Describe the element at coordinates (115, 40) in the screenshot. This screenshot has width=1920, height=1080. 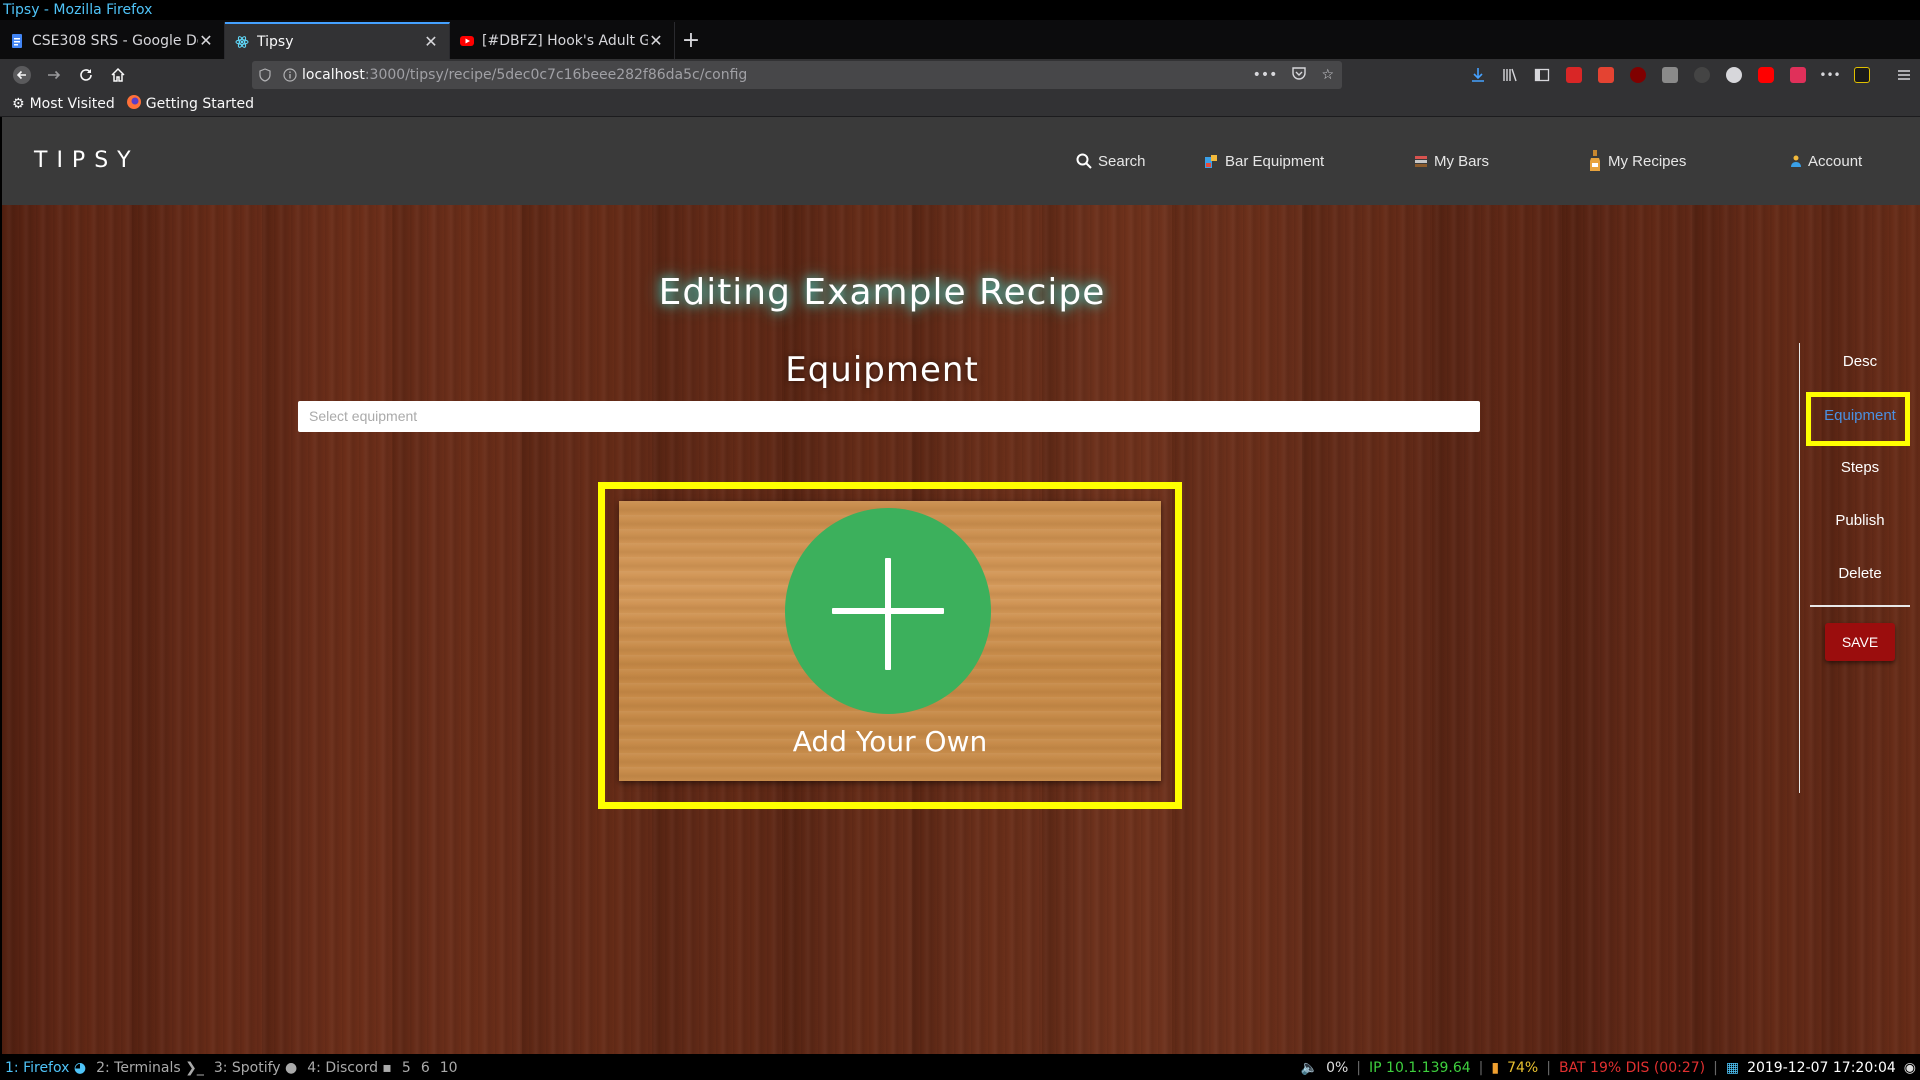
I see `tab-label: CSE308 SRS - Google Docs` at that location.